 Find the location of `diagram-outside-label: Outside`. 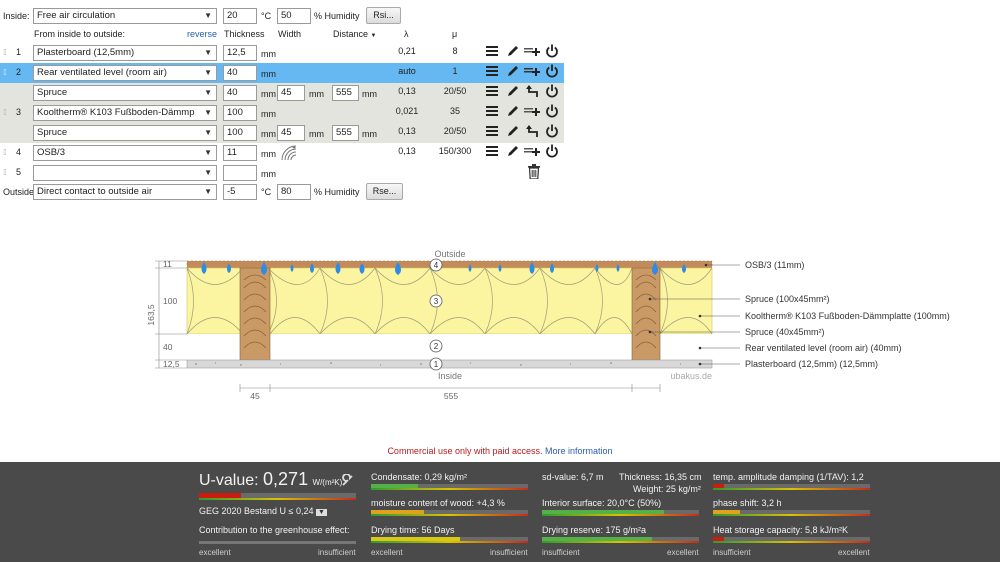

diagram-outside-label: Outside is located at coordinates (449, 254).